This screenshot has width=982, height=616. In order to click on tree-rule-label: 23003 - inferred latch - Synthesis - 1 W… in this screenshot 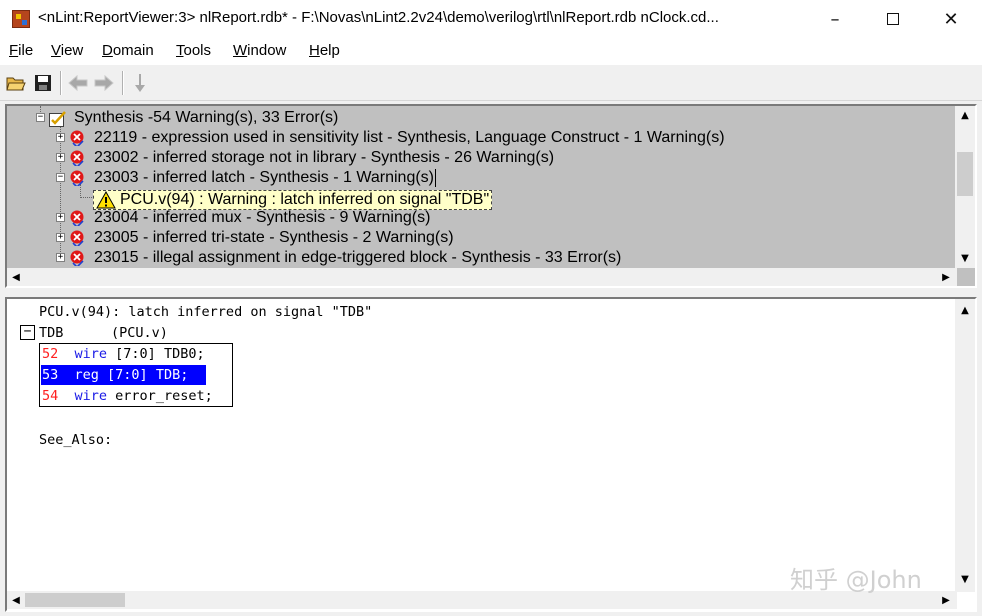, I will do `click(265, 178)`.